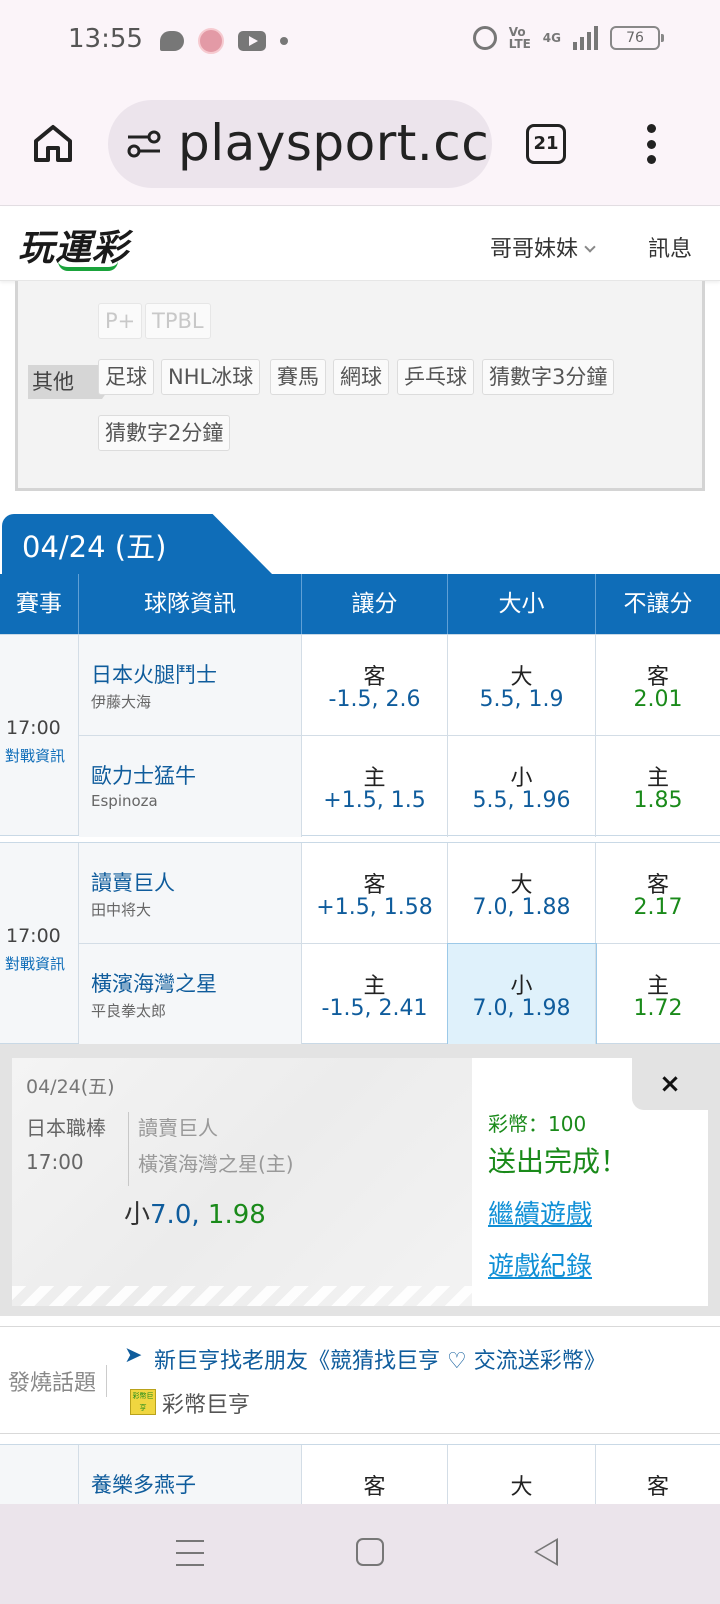  I want to click on home-icon, so click(53, 143).